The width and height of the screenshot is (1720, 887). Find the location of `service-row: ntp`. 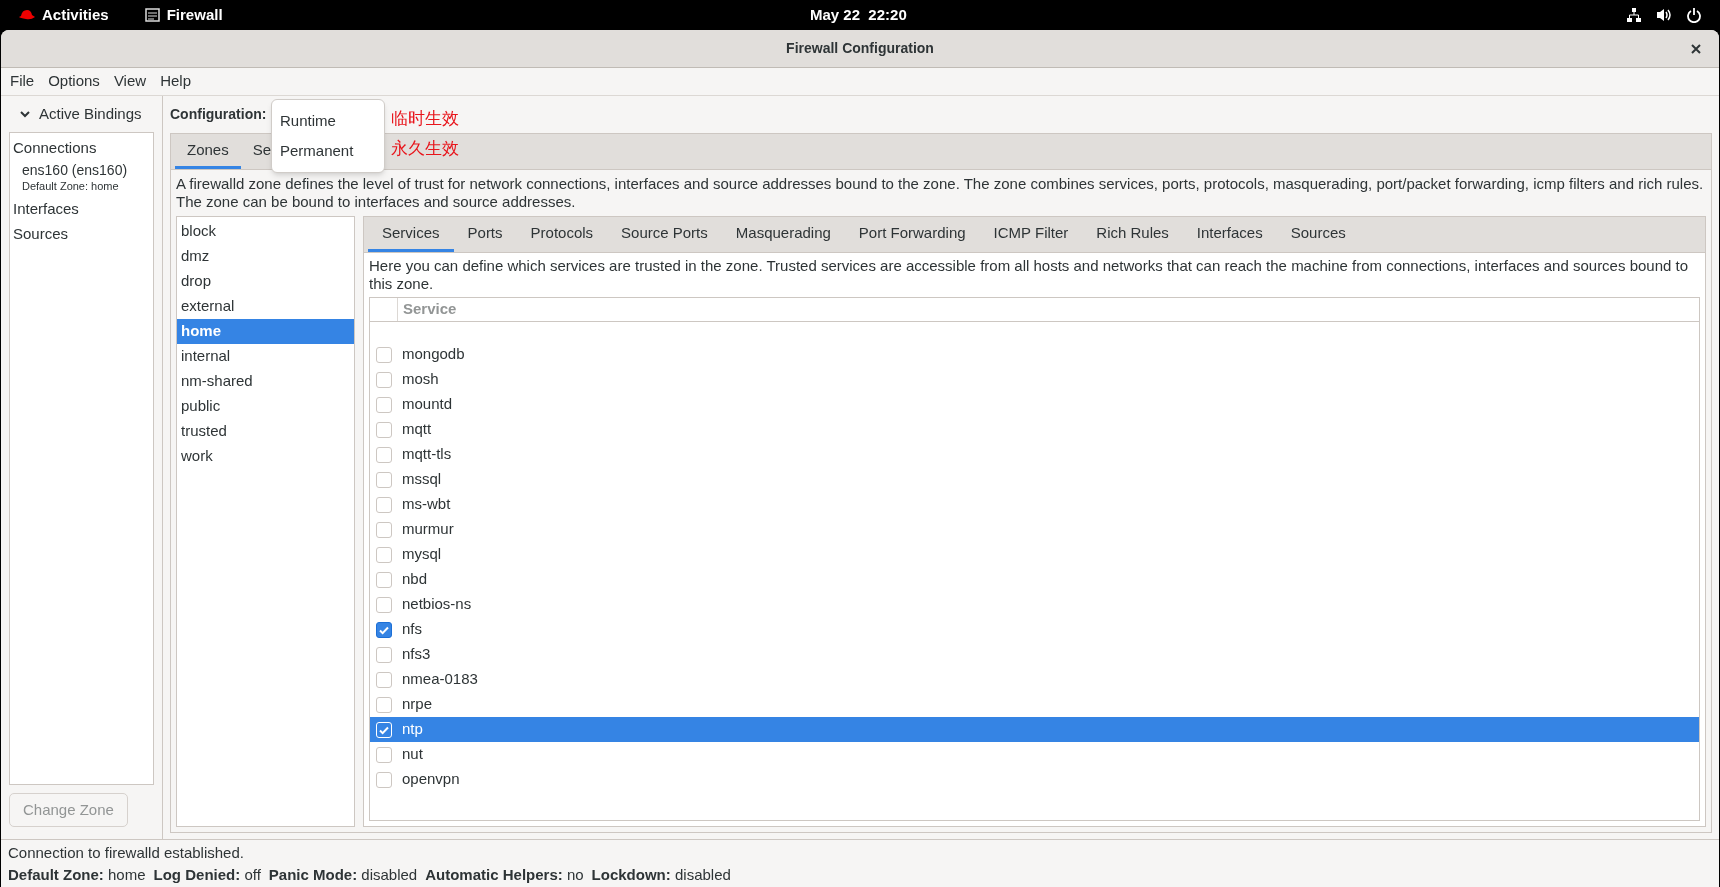

service-row: ntp is located at coordinates (1034, 729).